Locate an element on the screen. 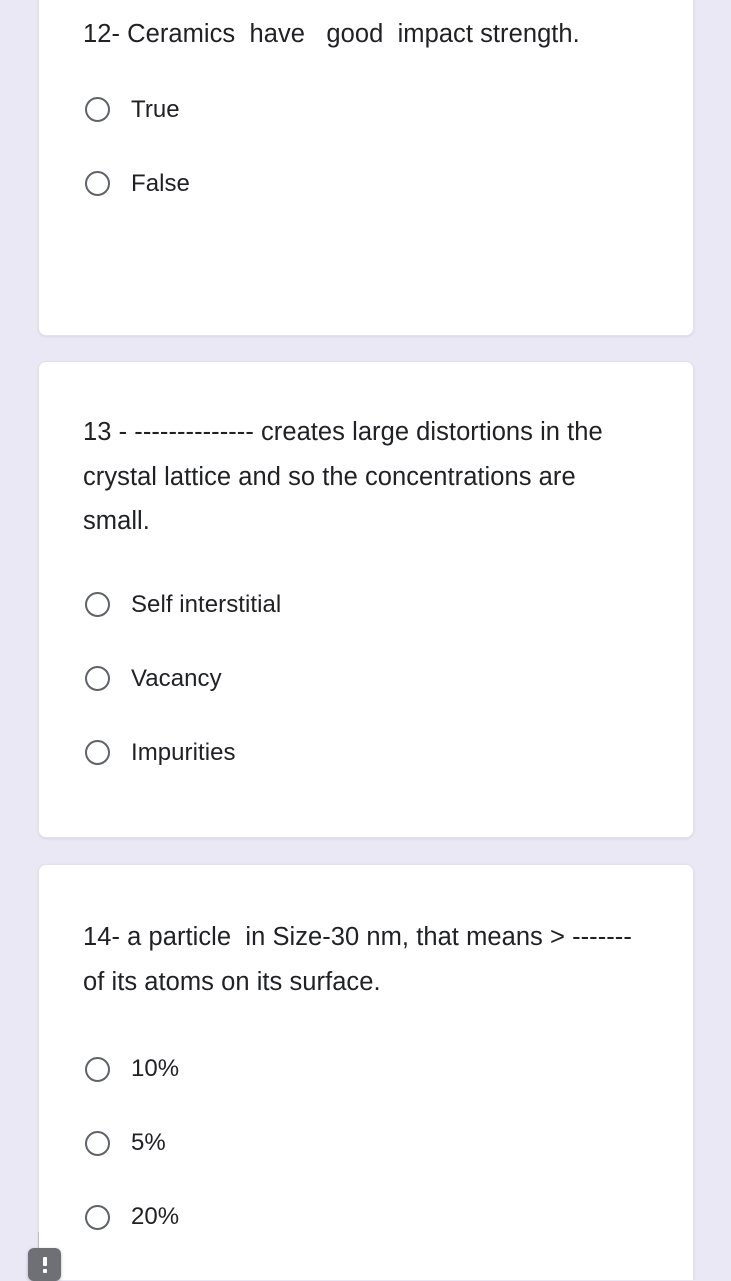  radio-icon-5-percent is located at coordinates (97, 1143).